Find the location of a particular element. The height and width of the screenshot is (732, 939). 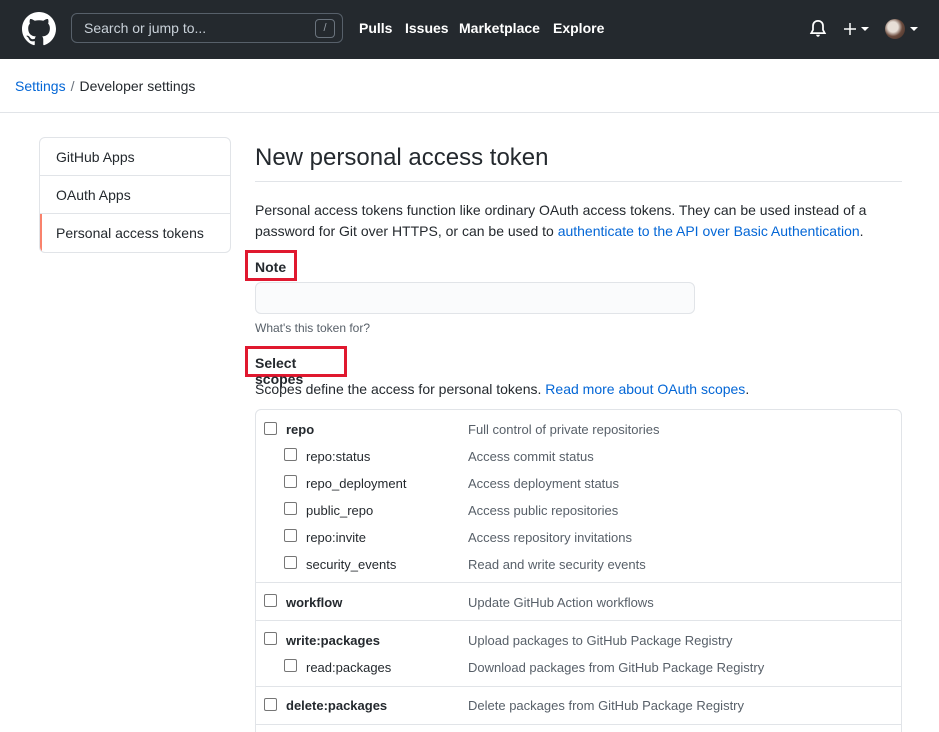

scope-name-public-repo: public_repo is located at coordinates (340, 510).